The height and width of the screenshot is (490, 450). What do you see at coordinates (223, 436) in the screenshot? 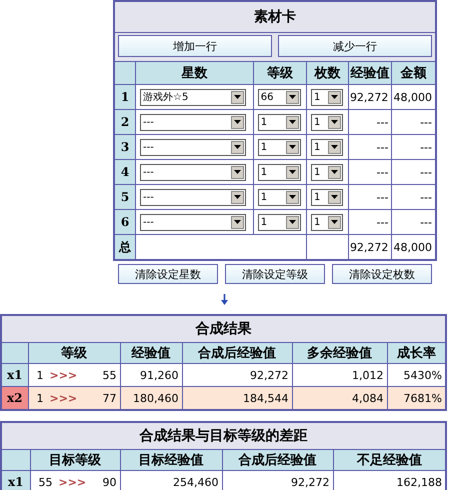
I see `table-title: 合成结果与目标等级的差距` at bounding box center [223, 436].